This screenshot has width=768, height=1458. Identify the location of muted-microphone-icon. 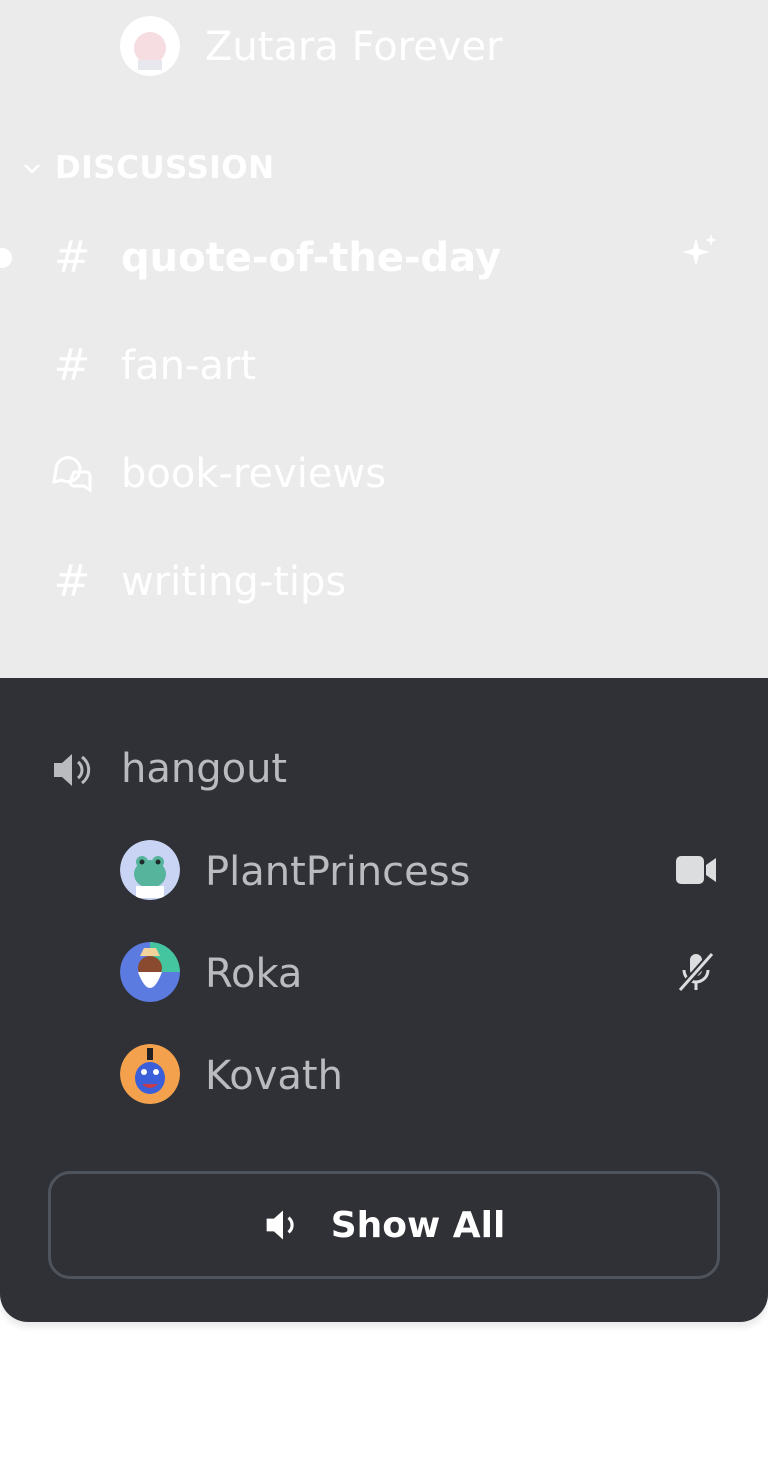
(696, 972).